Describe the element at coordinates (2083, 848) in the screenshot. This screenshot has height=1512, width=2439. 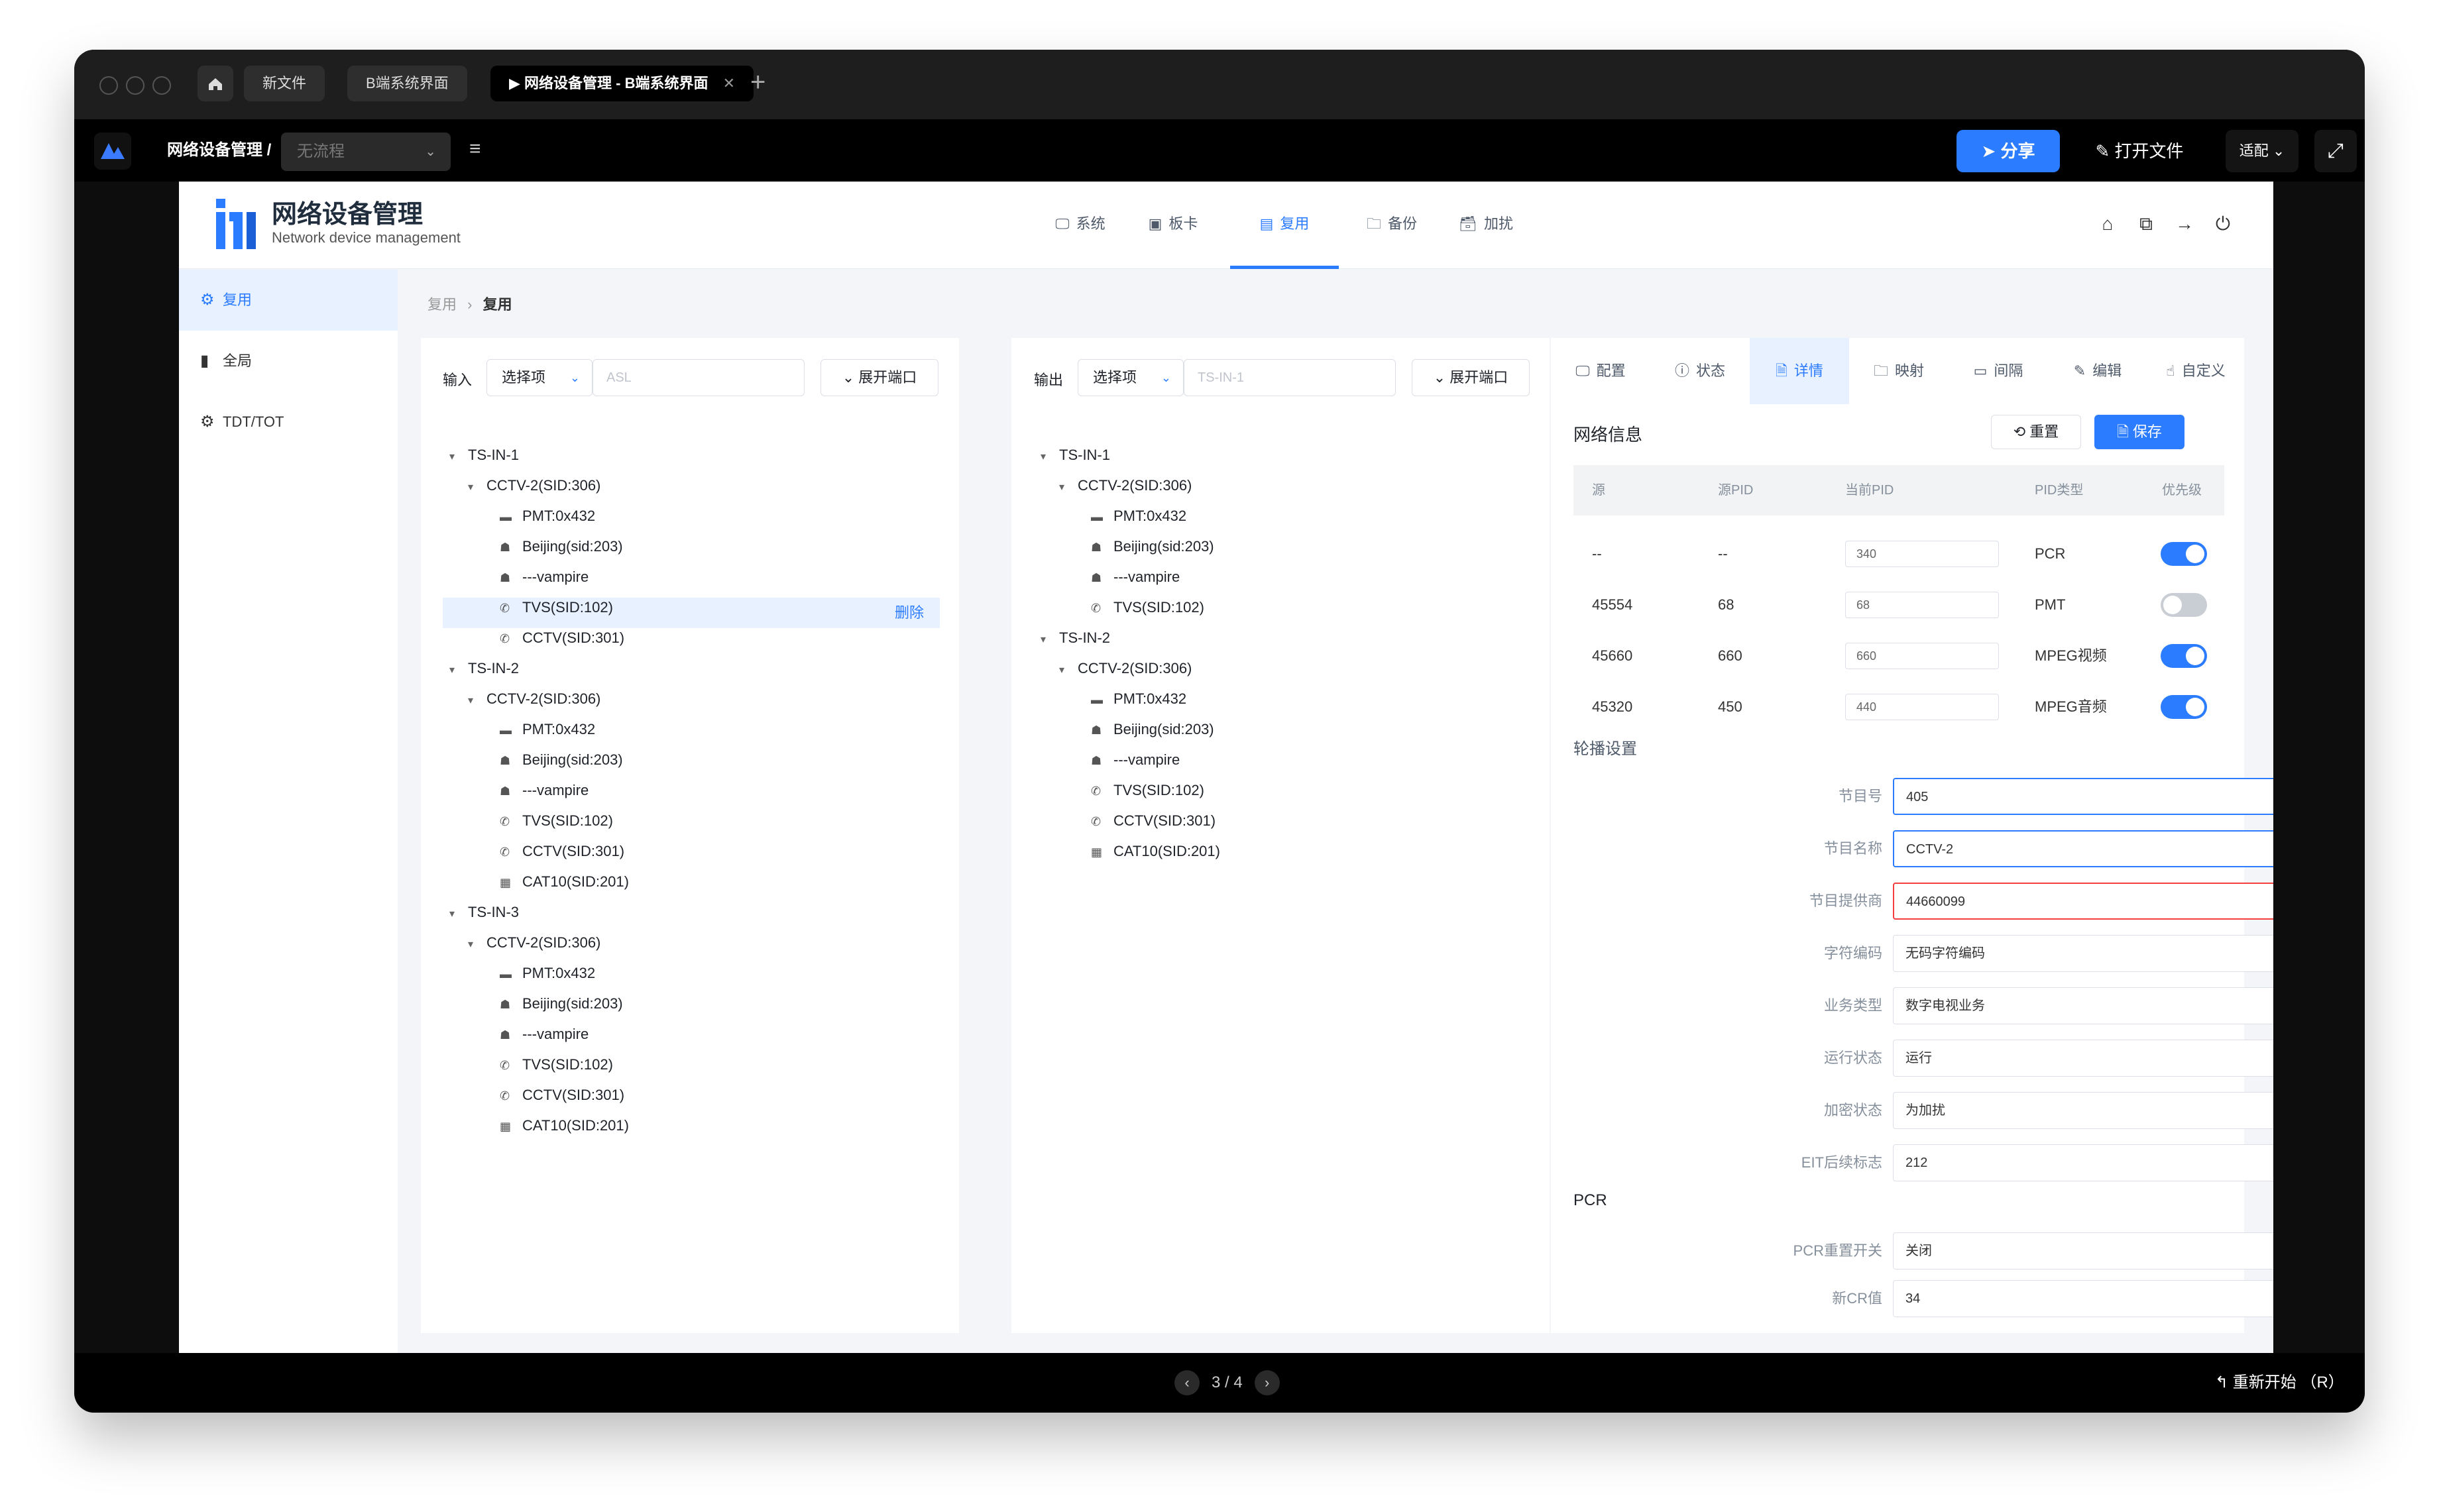
I see `form-input: CCTV-2` at that location.